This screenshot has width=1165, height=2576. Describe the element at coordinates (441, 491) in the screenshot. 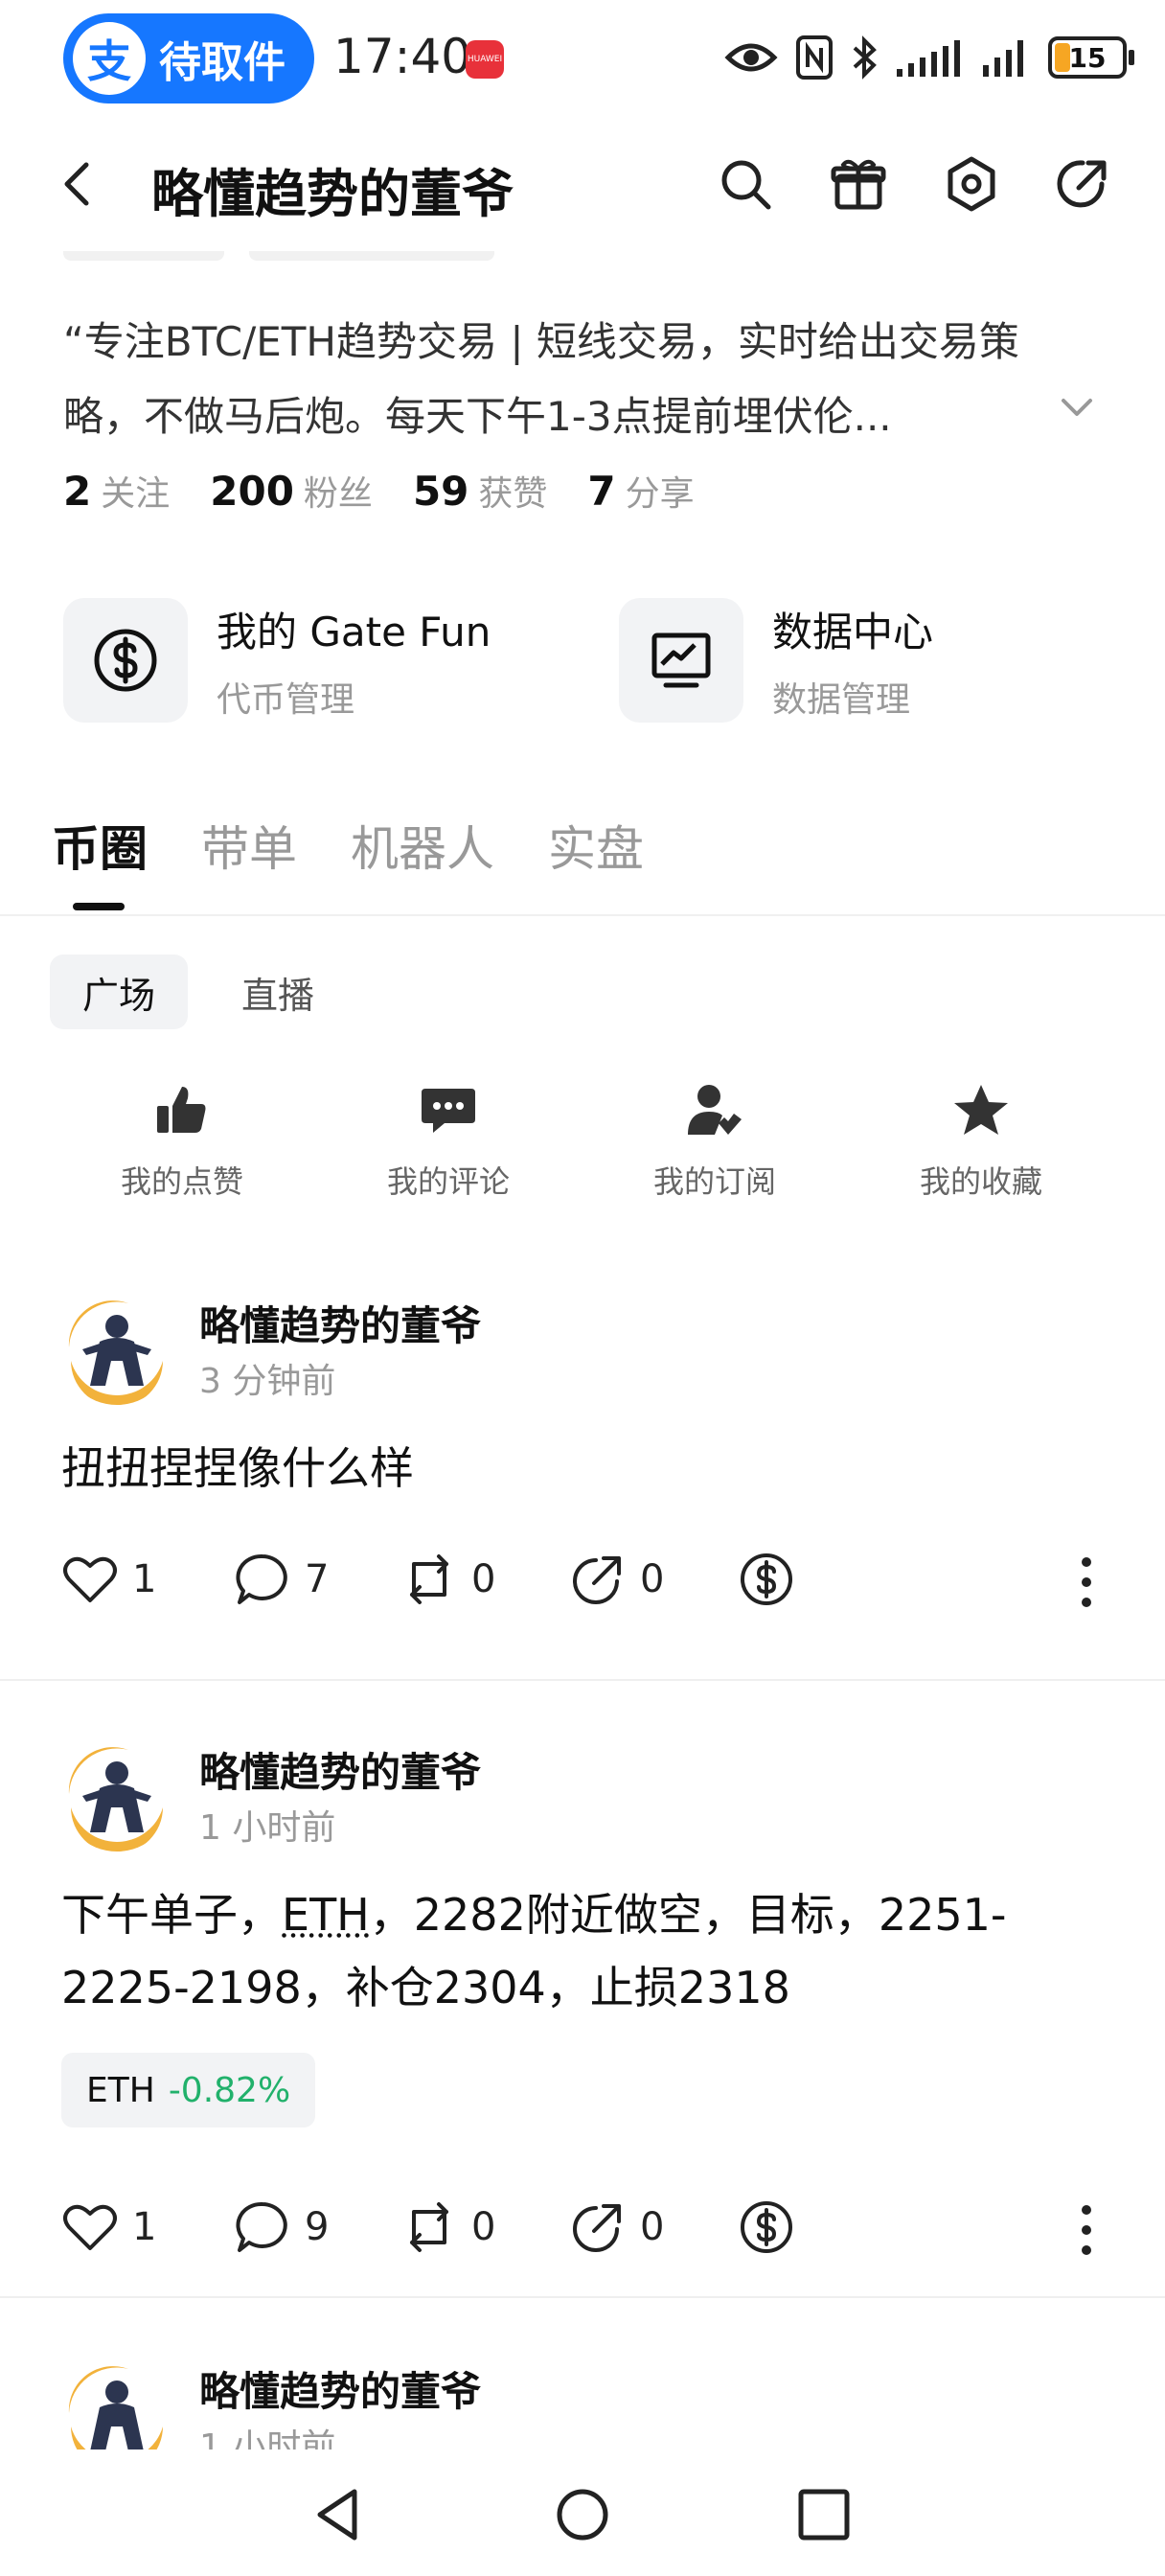

I see `stat-num: 59` at that location.